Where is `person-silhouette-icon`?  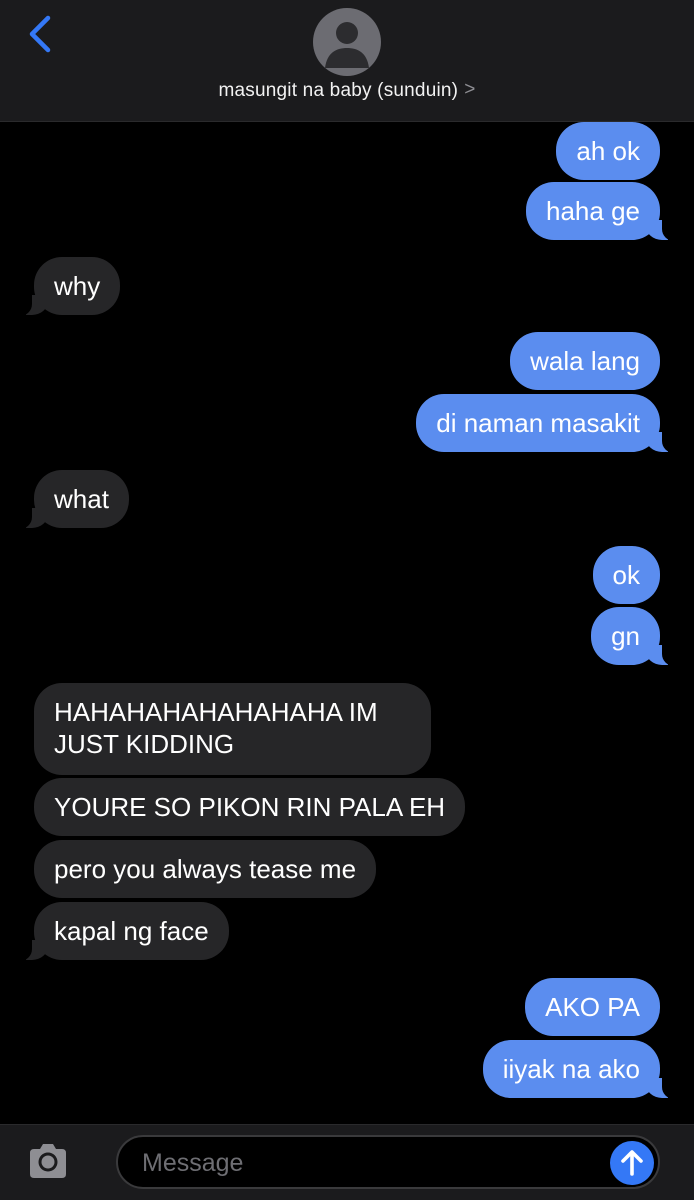 person-silhouette-icon is located at coordinates (347, 45).